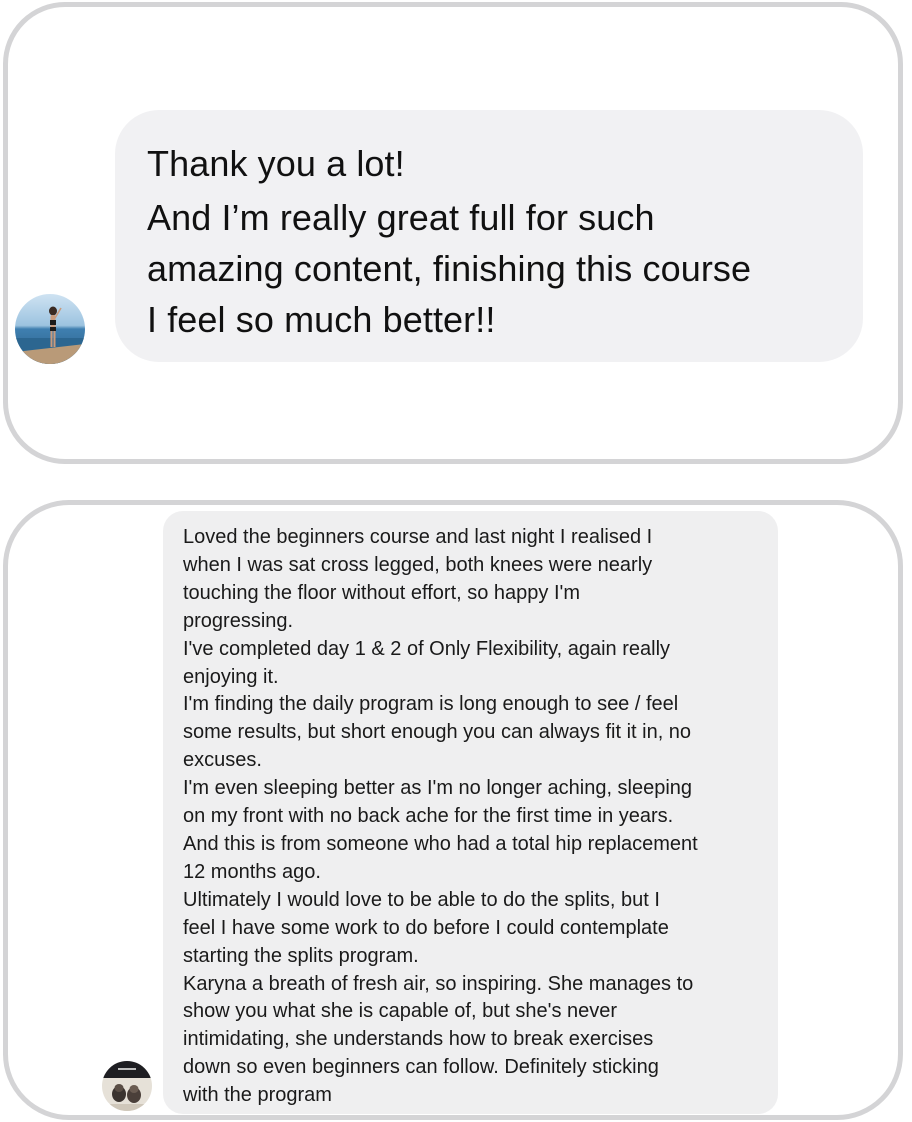  What do you see at coordinates (252, 871) in the screenshot?
I see `message-line: 12 months ago.` at bounding box center [252, 871].